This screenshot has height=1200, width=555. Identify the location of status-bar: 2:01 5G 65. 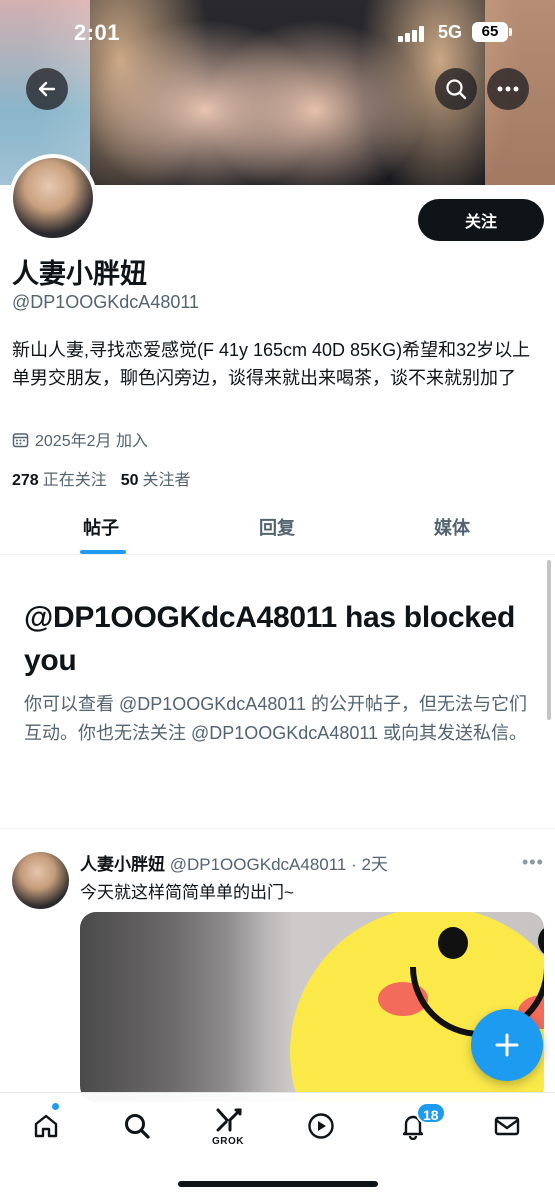
(277, 33).